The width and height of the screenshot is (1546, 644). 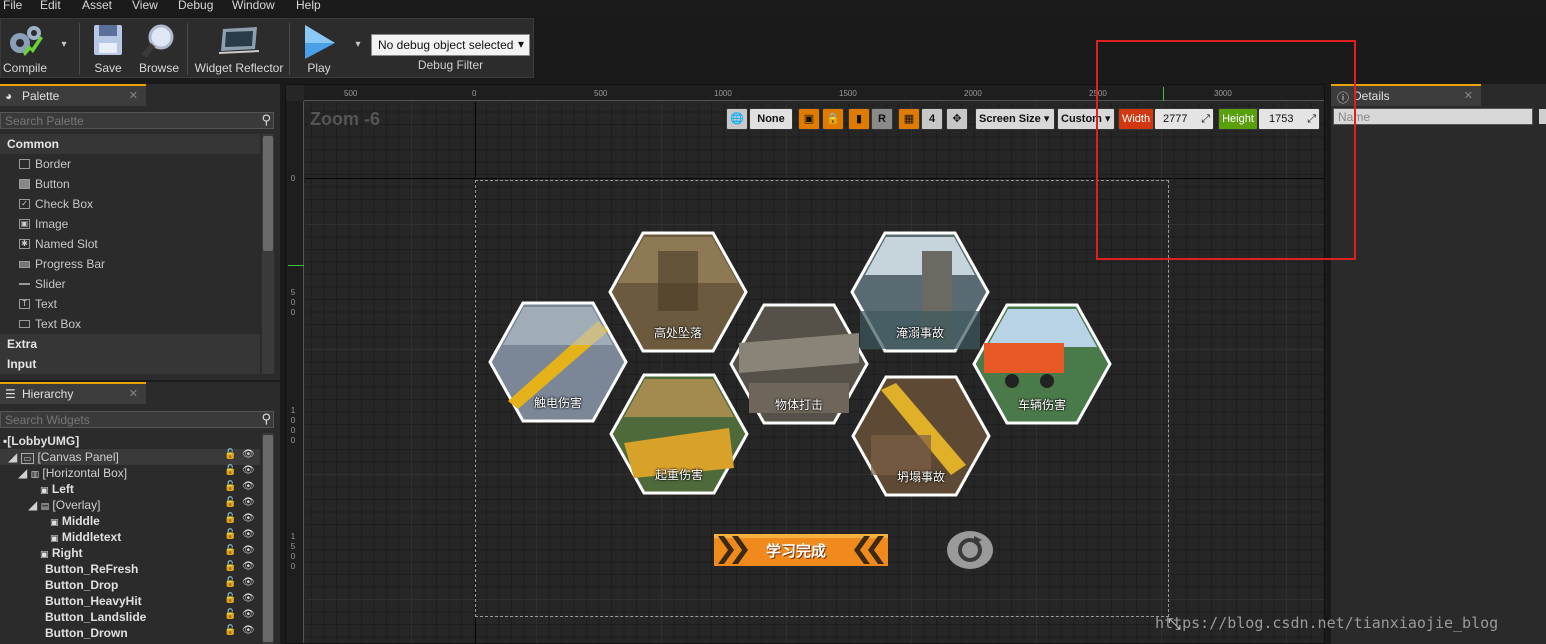 What do you see at coordinates (159, 48) in the screenshot?
I see `browse-button: Browse` at bounding box center [159, 48].